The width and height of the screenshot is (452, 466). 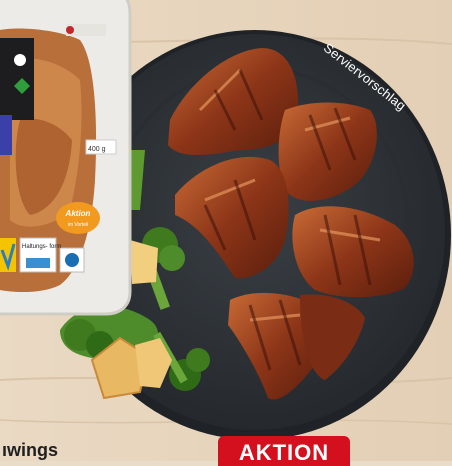 What do you see at coordinates (97, 149) in the screenshot?
I see `package-weight: 400 g` at bounding box center [97, 149].